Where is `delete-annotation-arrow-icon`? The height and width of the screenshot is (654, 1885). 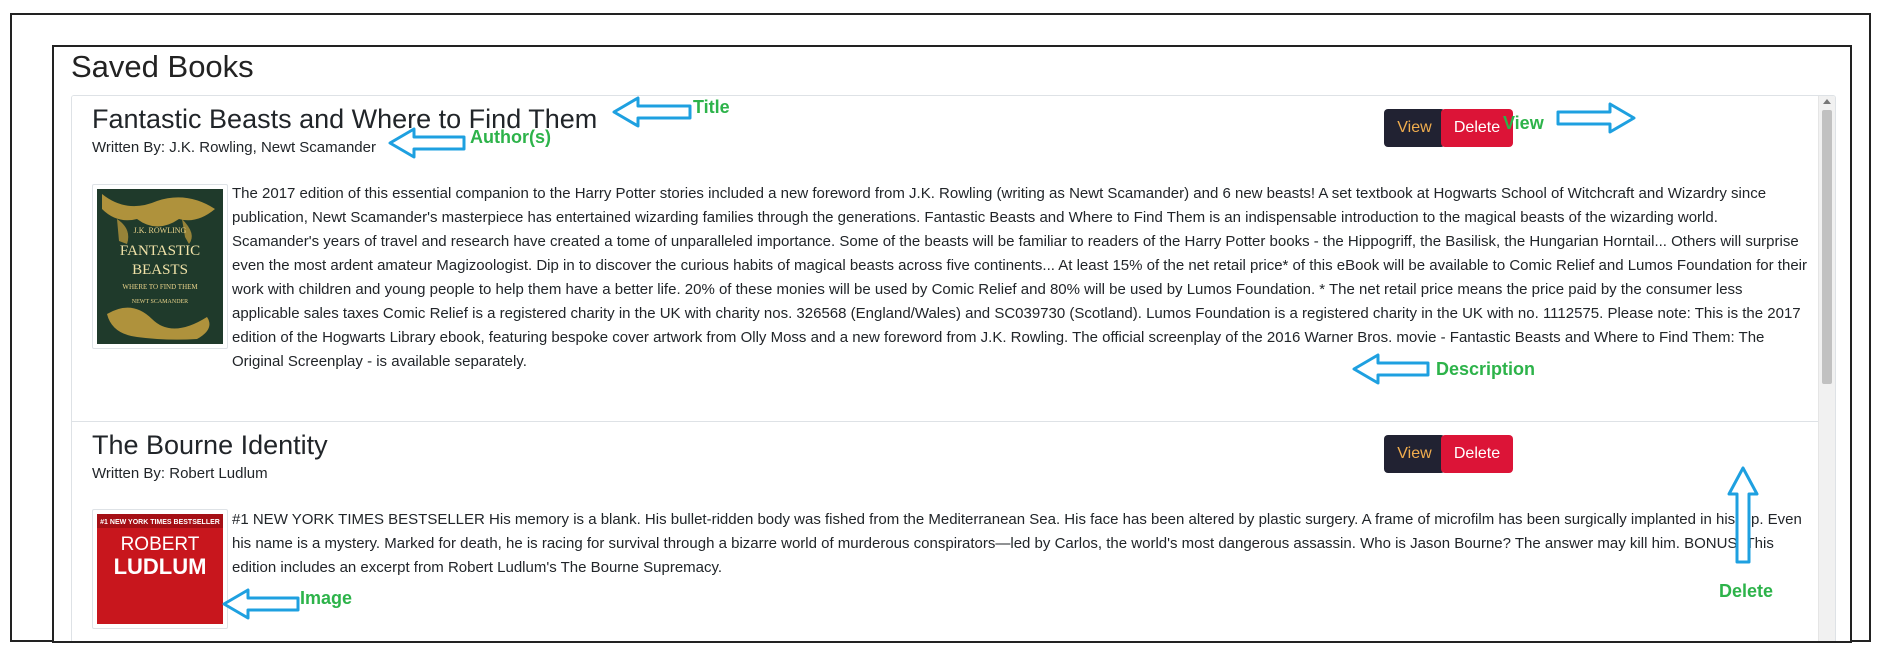
delete-annotation-arrow-icon is located at coordinates (1743, 515).